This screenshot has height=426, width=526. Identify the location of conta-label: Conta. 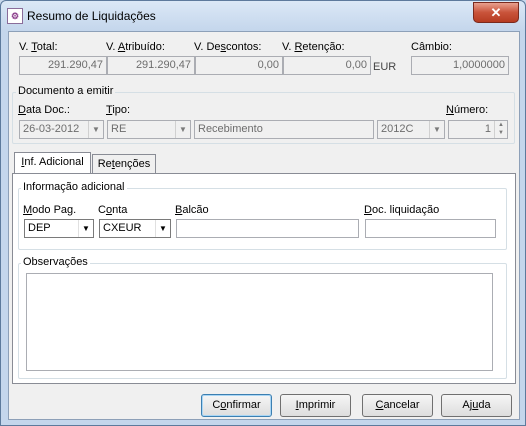
(113, 210).